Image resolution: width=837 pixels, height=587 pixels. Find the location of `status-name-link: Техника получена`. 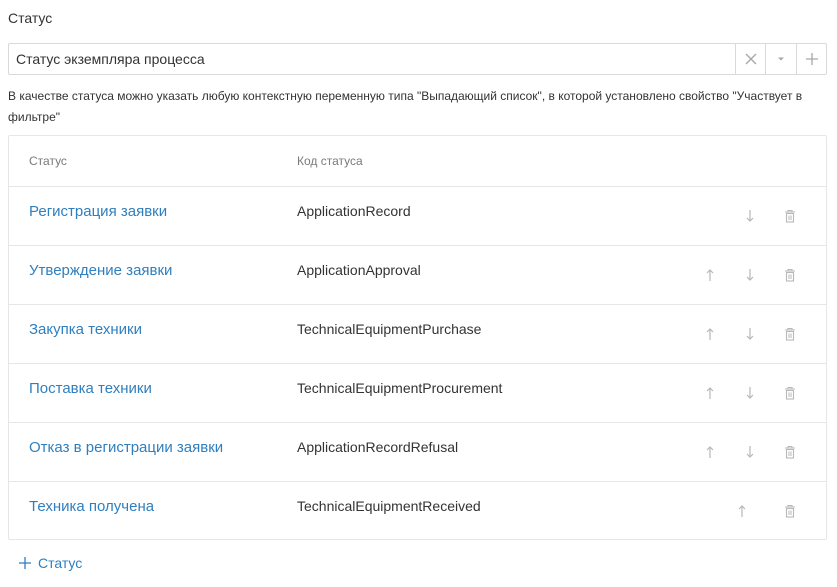

status-name-link: Техника получена is located at coordinates (91, 506).